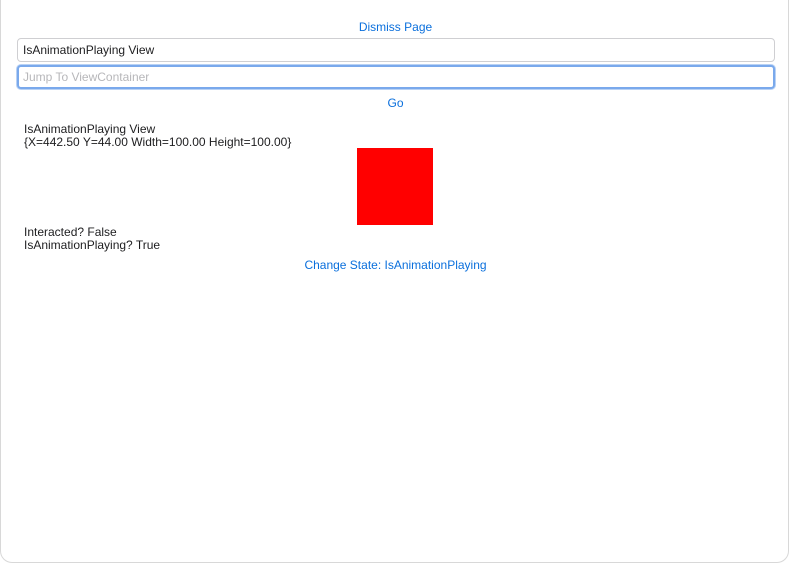 The height and width of the screenshot is (563, 789). I want to click on animated-red-box, so click(395, 186).